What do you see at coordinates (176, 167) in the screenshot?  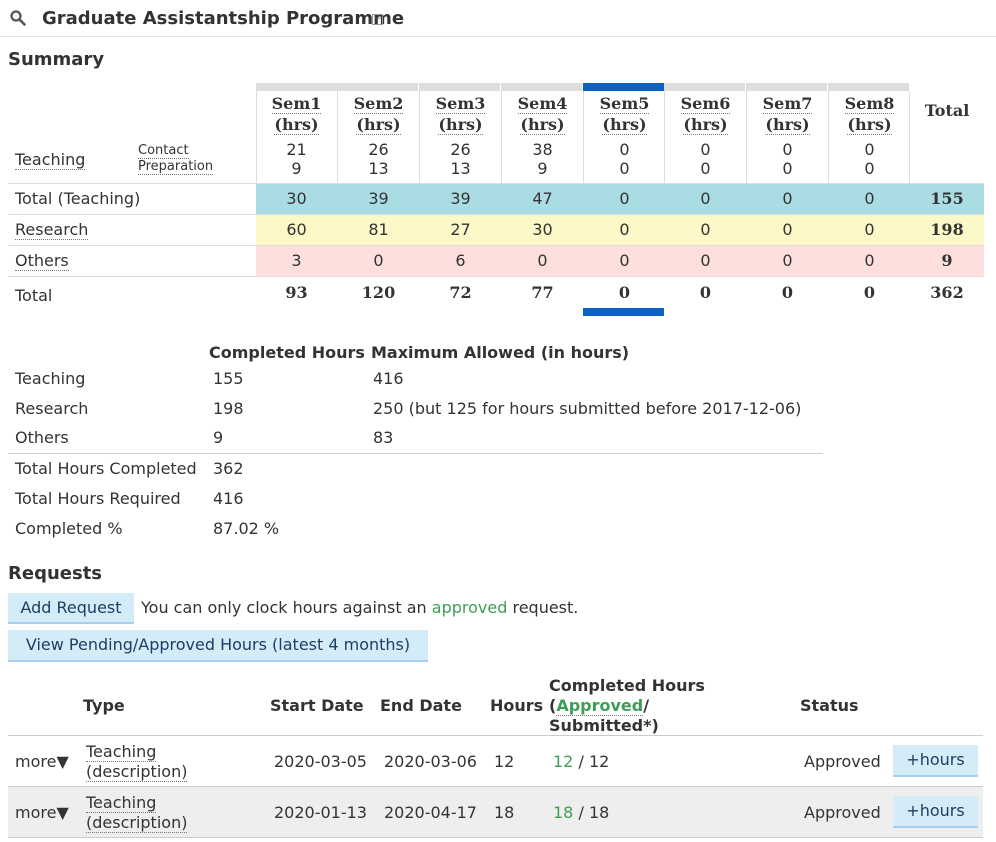 I see `preparation-label: Preparation` at bounding box center [176, 167].